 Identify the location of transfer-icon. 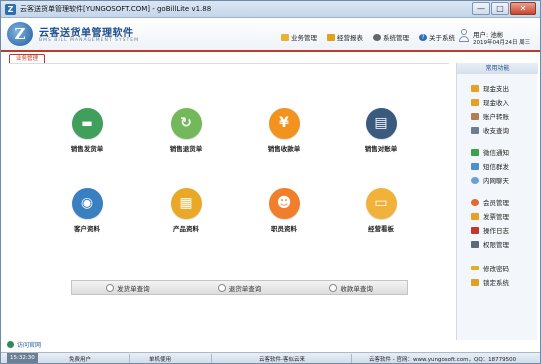
(475, 116).